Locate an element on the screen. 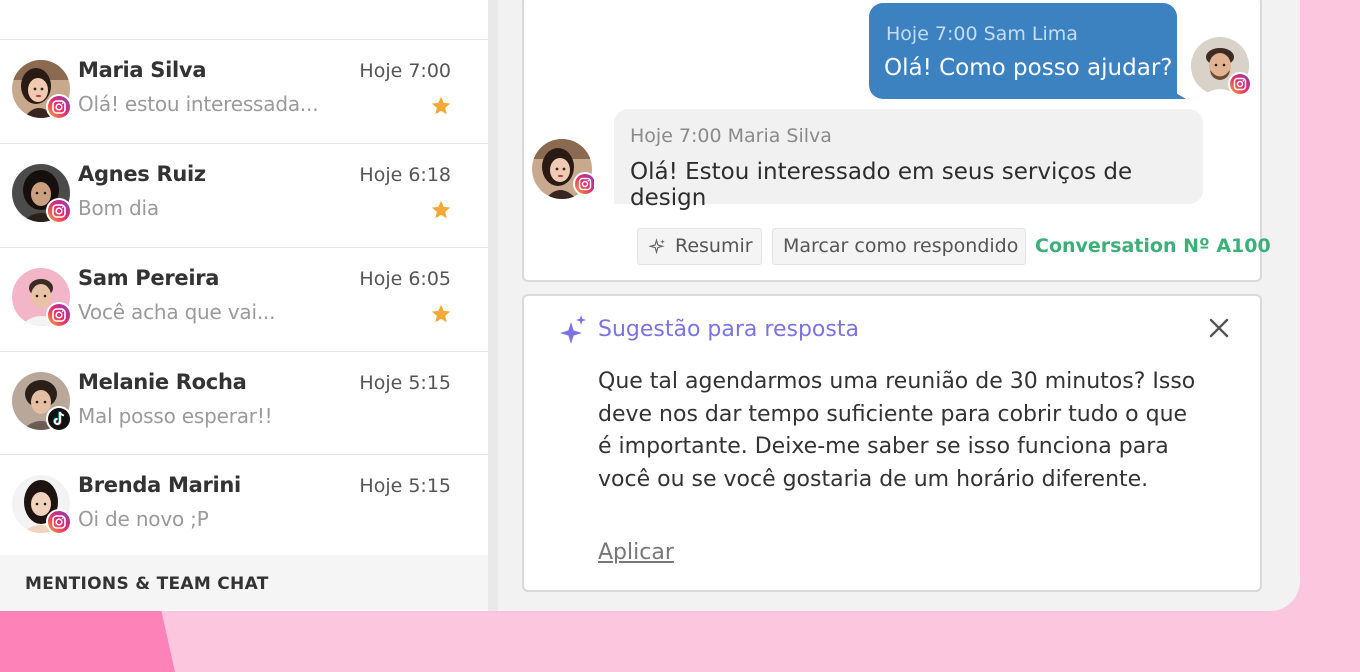  contact-avatar is located at coordinates (564, 169).